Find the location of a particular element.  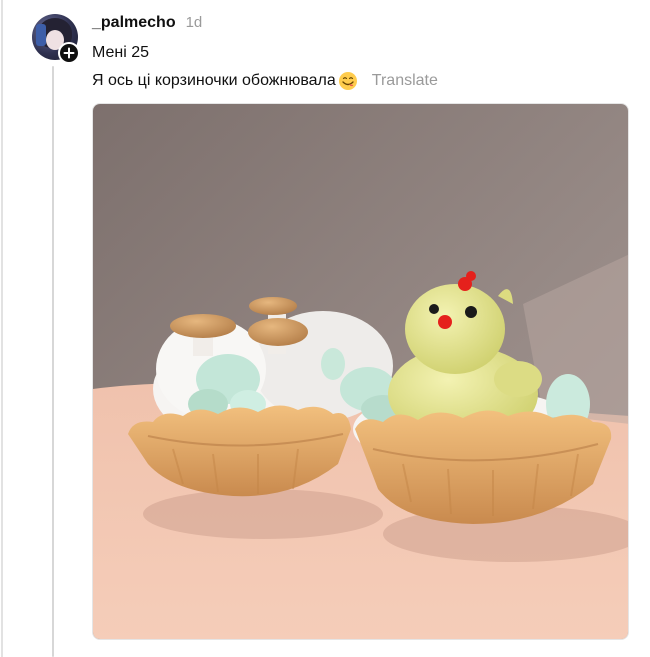

post-text-line-2-row: Я ось ці корзиночки обожнювала Translate is located at coordinates (265, 81).